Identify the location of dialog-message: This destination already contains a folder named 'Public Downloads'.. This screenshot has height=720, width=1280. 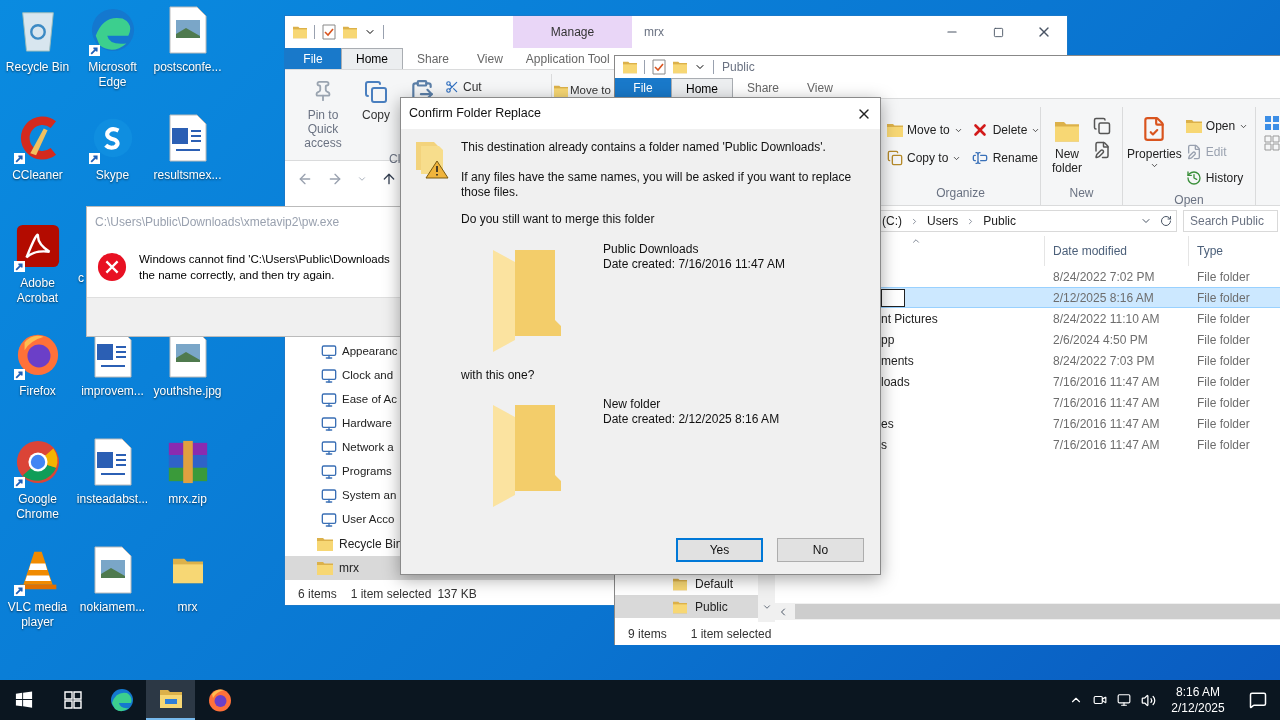
(644, 147).